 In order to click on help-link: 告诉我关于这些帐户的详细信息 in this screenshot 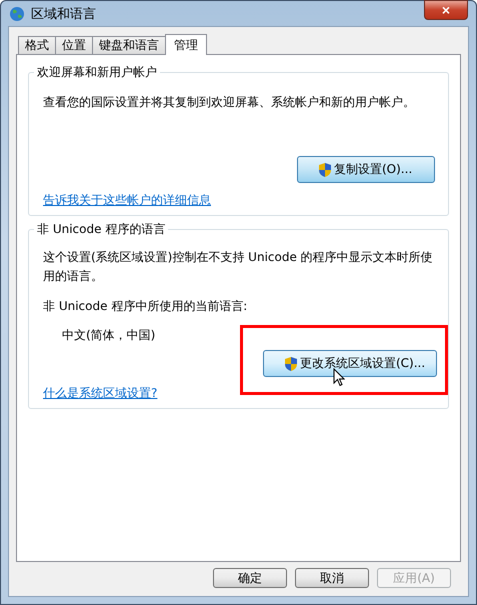, I will do `click(127, 200)`.